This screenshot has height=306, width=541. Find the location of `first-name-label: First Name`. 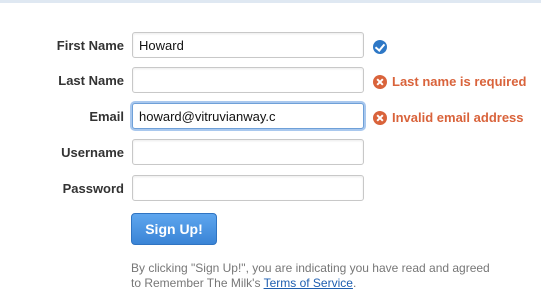

first-name-label: First Name is located at coordinates (90, 45).